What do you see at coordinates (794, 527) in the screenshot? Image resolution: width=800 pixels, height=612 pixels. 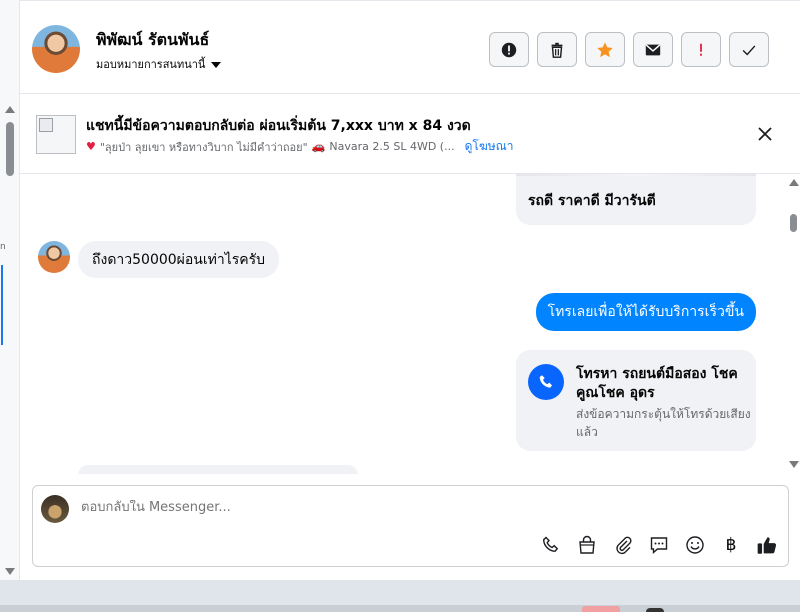 I see `right-gutter` at bounding box center [794, 527].